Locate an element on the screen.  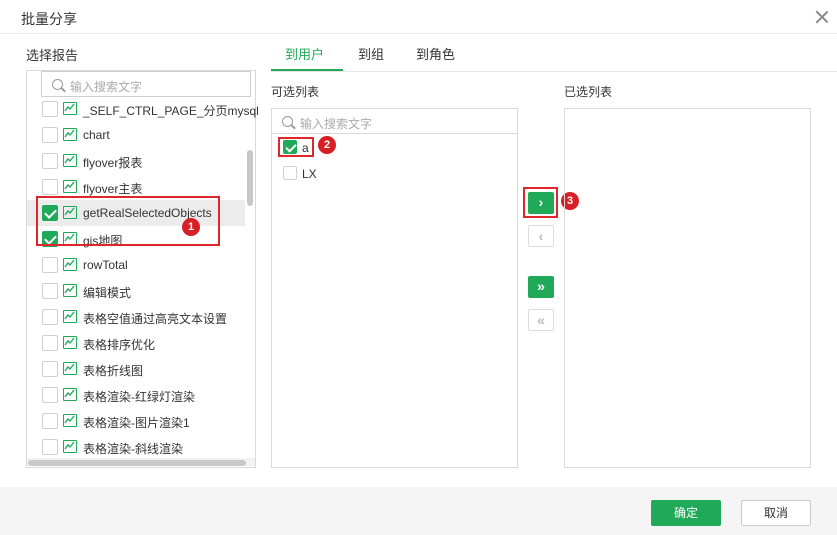
move-all-left-button: « is located at coordinates (541, 320).